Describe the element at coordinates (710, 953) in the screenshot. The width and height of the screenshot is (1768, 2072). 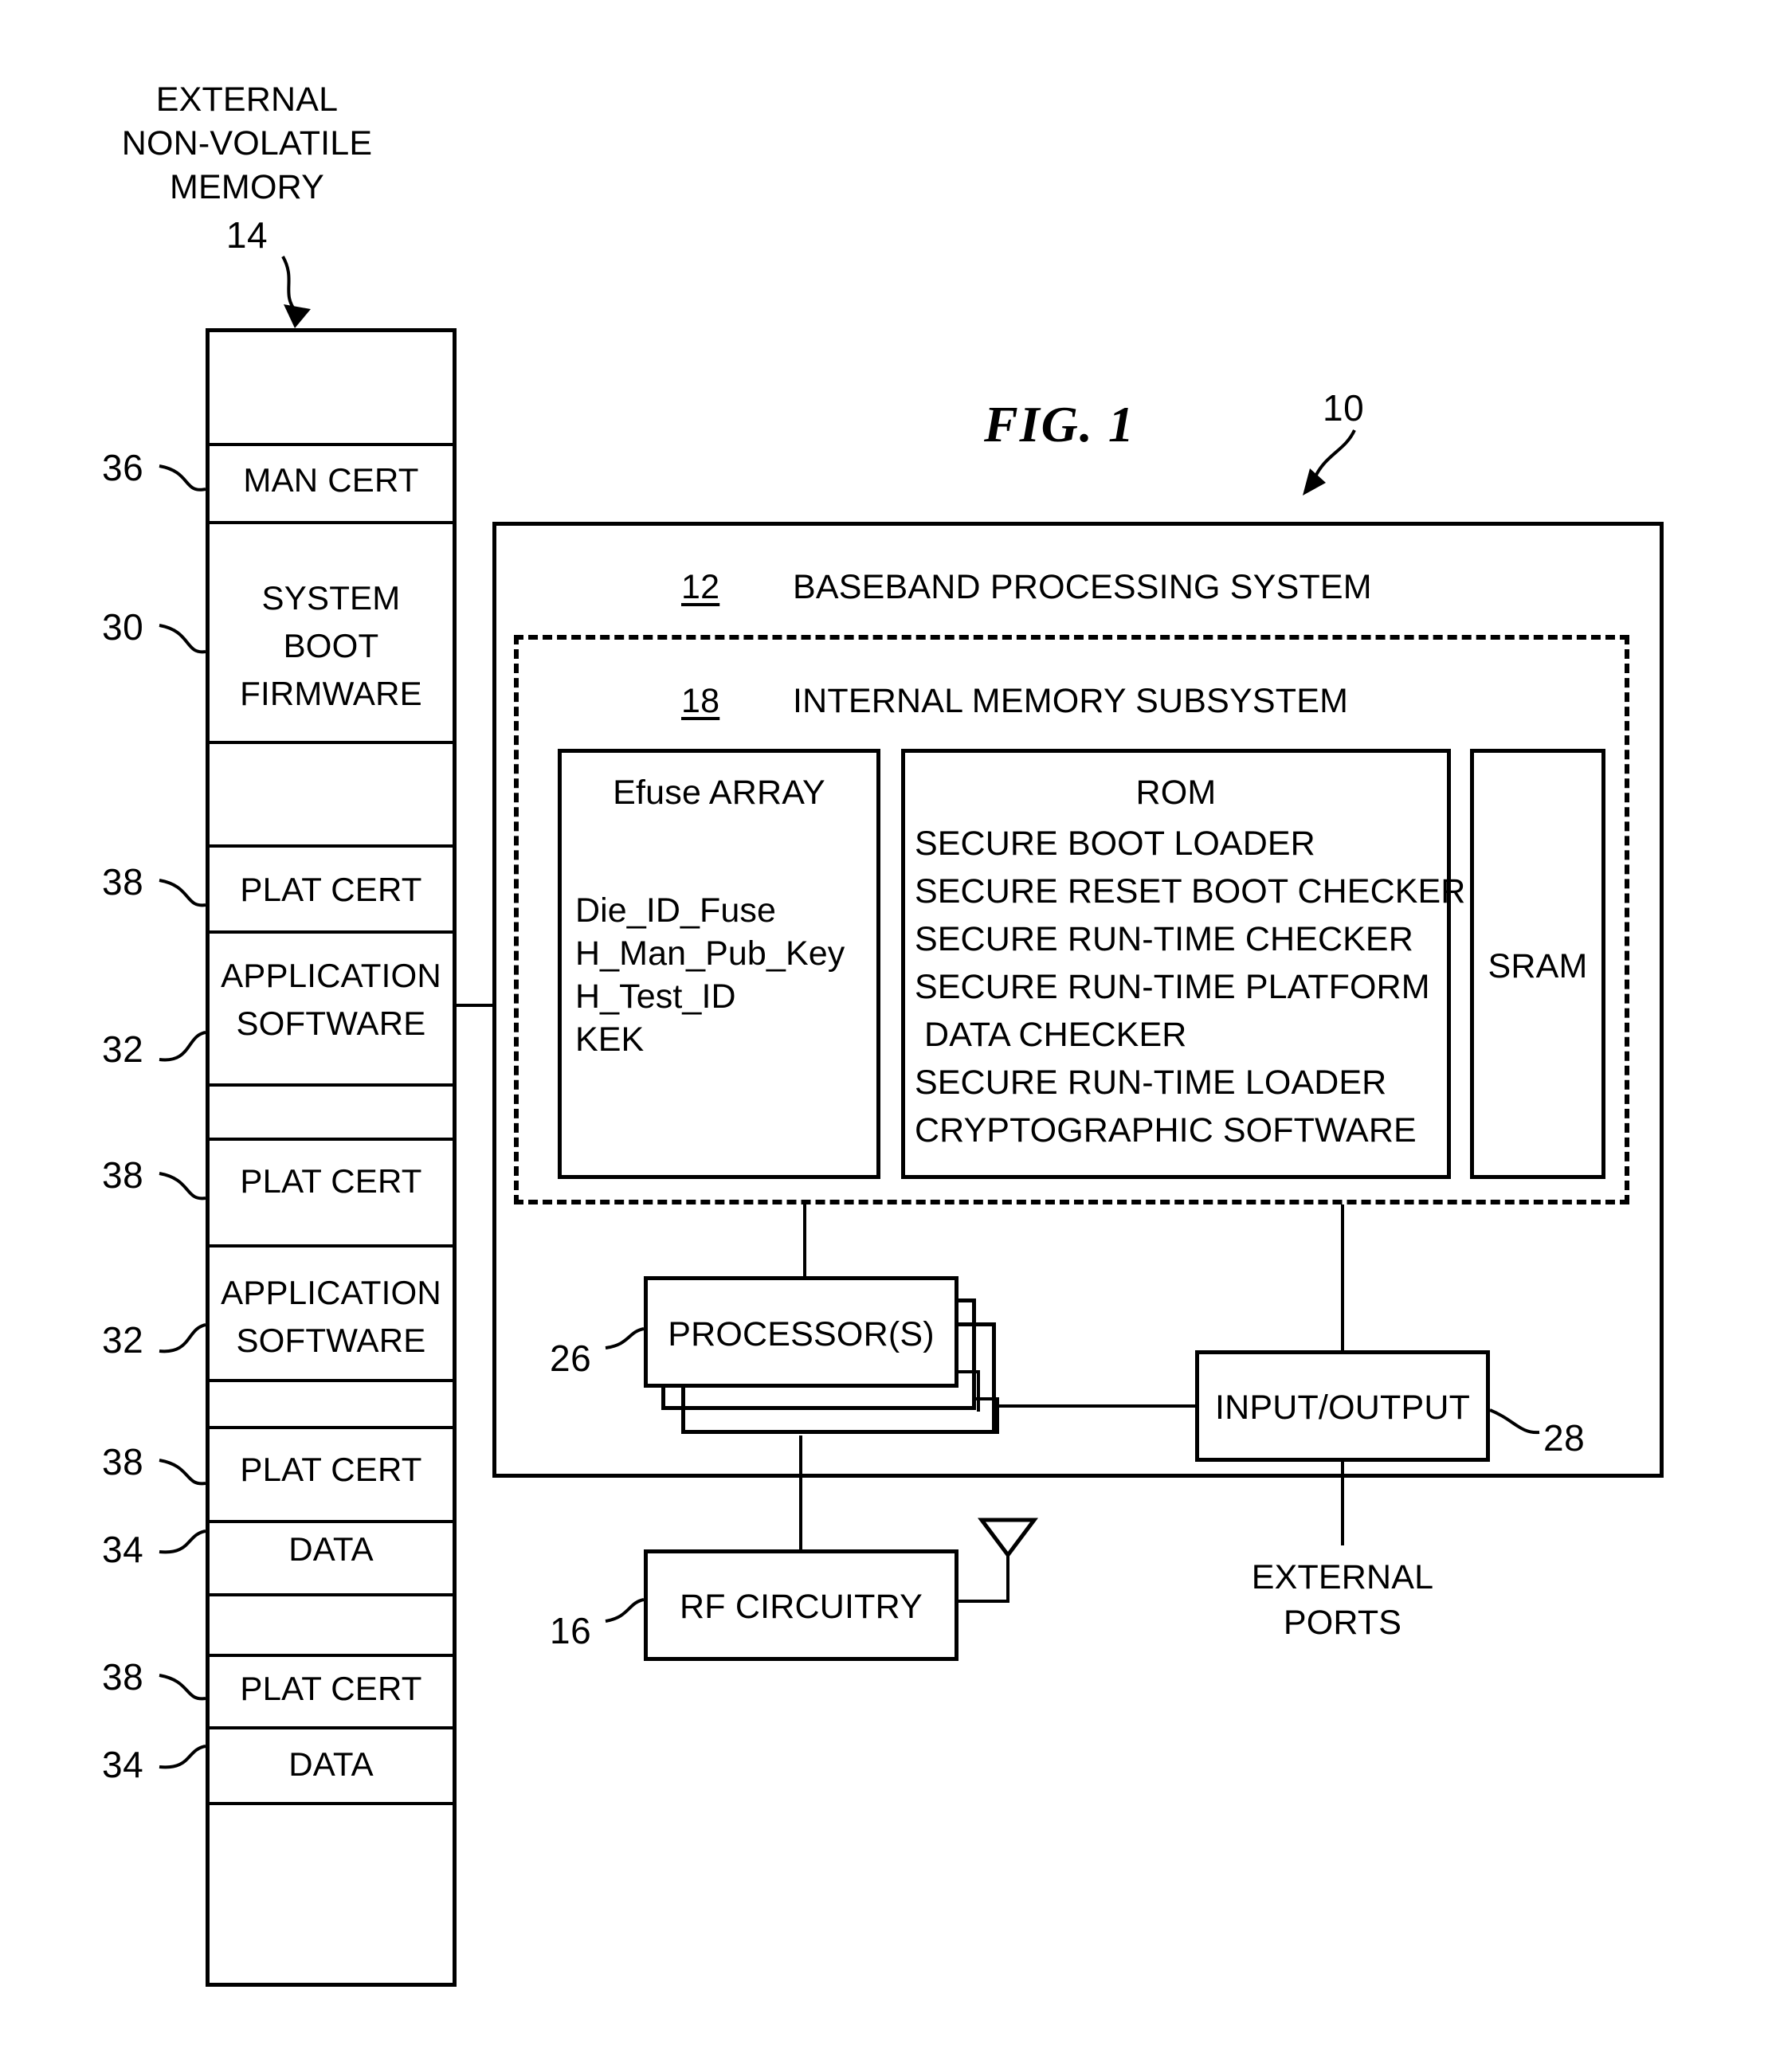
I see `efuse-entry-h-man-pub-key: H_Man_Pub_Key` at that location.